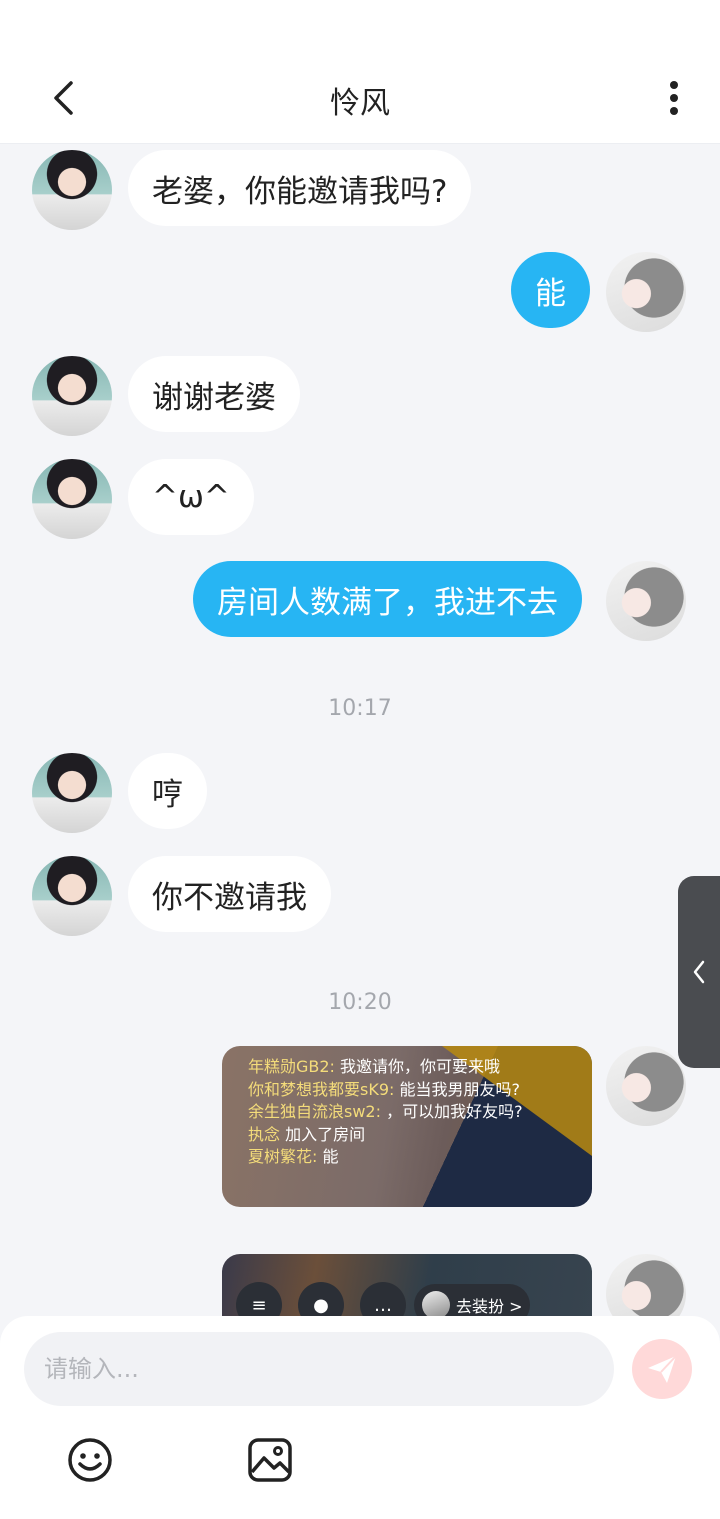  I want to click on side-drawer-handle, so click(699, 972).